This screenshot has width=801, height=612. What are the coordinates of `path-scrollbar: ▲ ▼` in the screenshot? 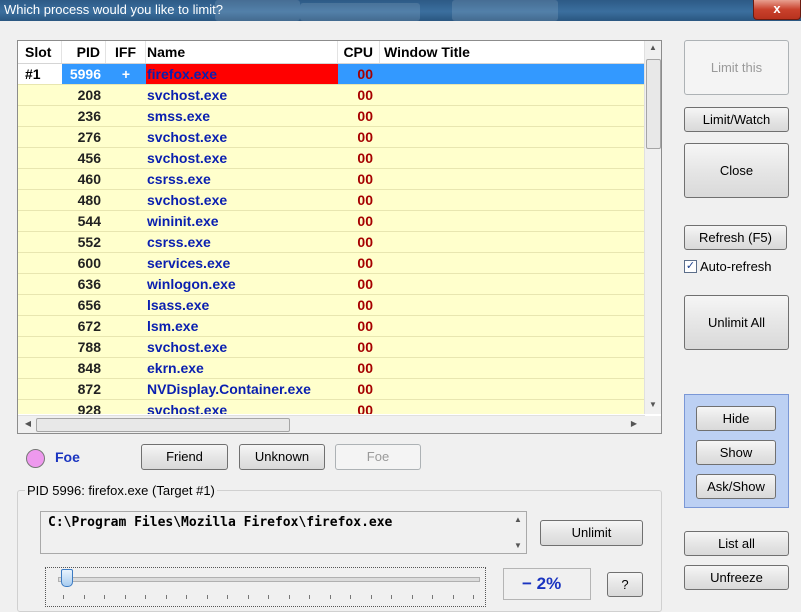 It's located at (518, 532).